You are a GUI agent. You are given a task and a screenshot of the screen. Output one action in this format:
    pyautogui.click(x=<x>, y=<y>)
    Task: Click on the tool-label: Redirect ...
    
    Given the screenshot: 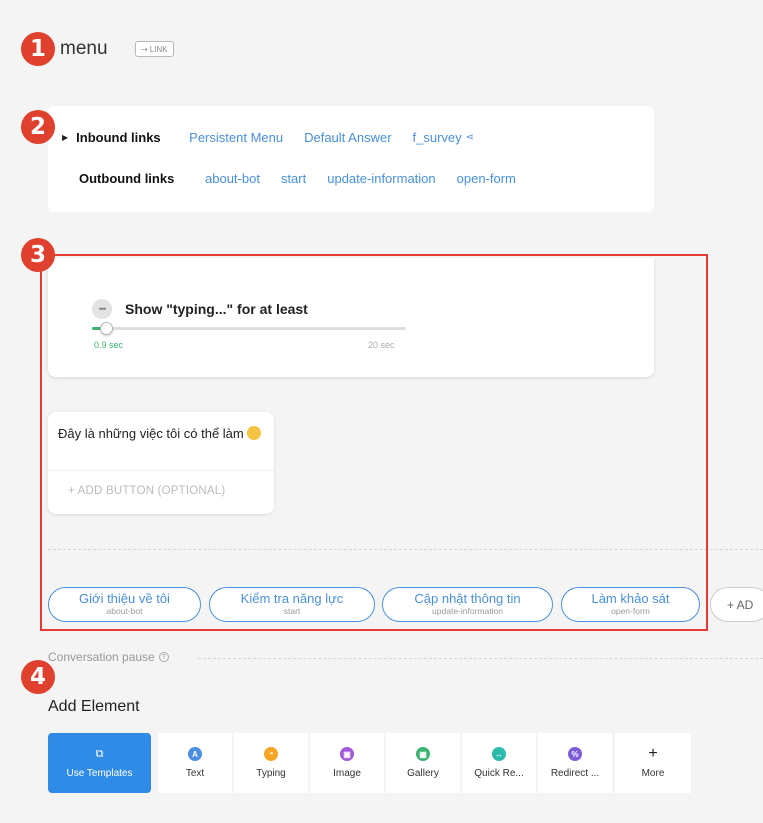 What is the action you would take?
    pyautogui.click(x=575, y=773)
    